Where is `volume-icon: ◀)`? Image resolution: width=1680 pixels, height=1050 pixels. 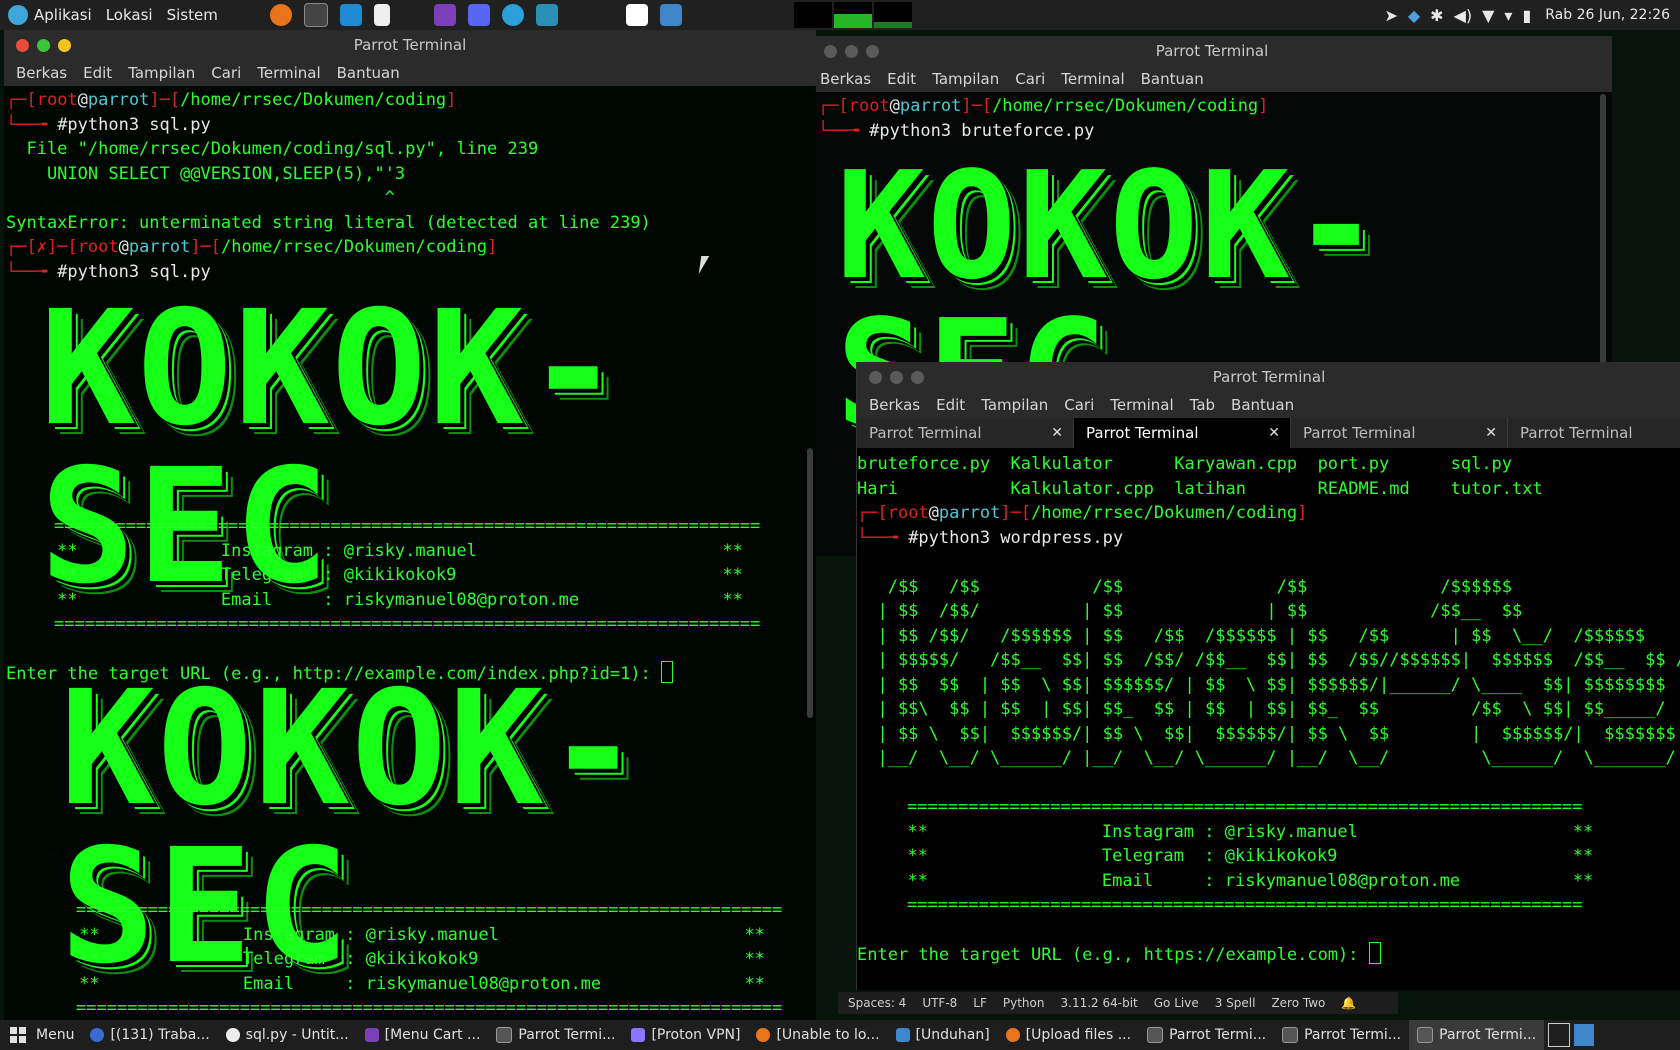 volume-icon: ◀) is located at coordinates (1463, 15).